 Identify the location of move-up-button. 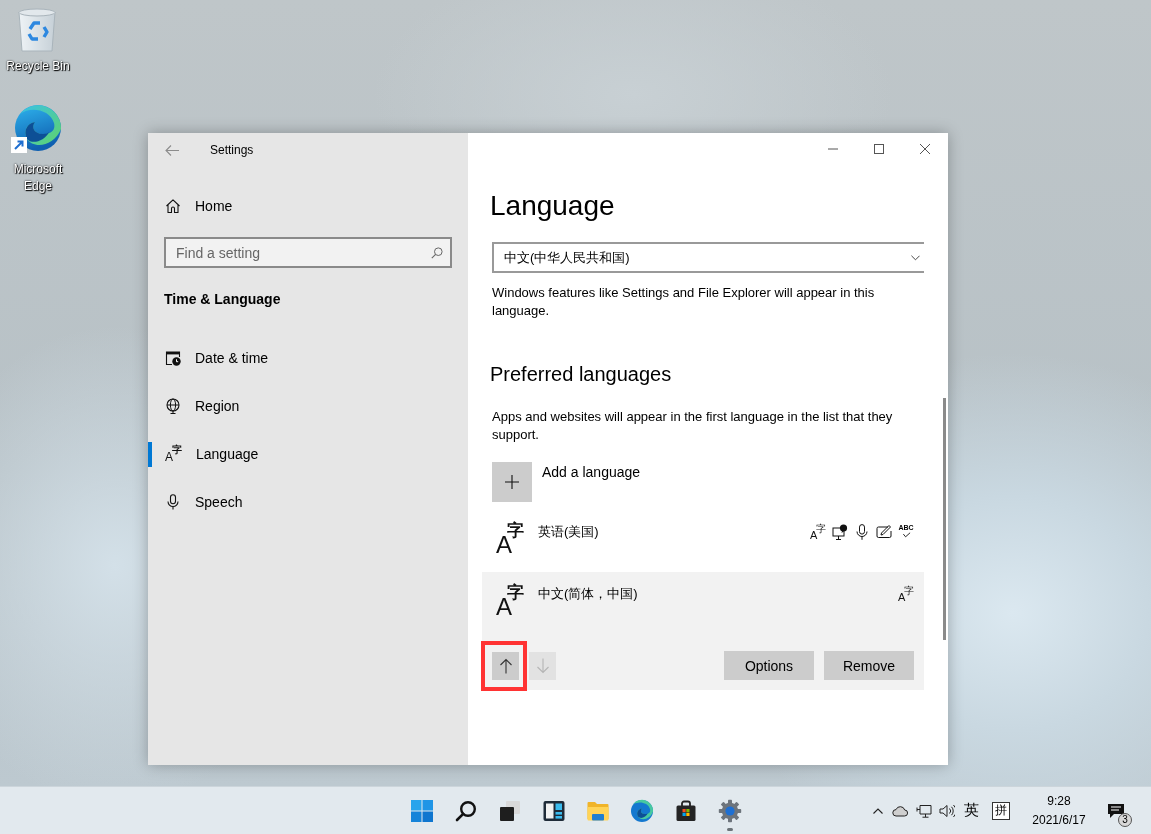
(505, 665).